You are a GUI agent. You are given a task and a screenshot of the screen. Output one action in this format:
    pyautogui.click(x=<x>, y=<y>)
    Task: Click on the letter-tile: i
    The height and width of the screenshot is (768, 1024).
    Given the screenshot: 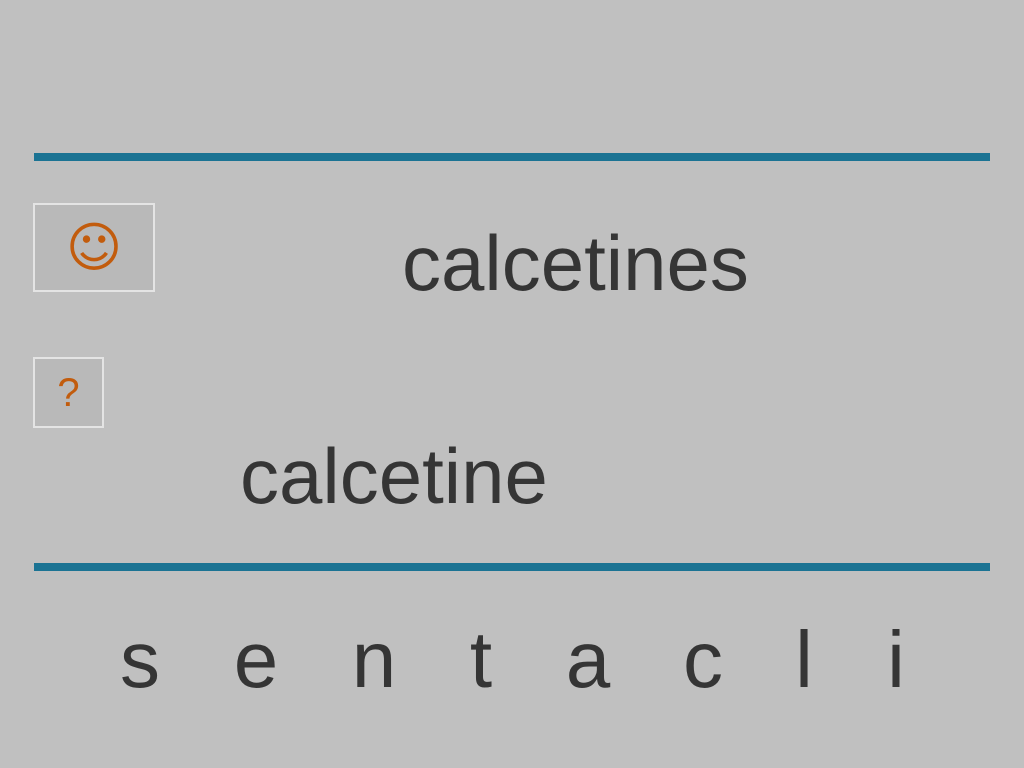 What is the action you would take?
    pyautogui.click(x=896, y=660)
    